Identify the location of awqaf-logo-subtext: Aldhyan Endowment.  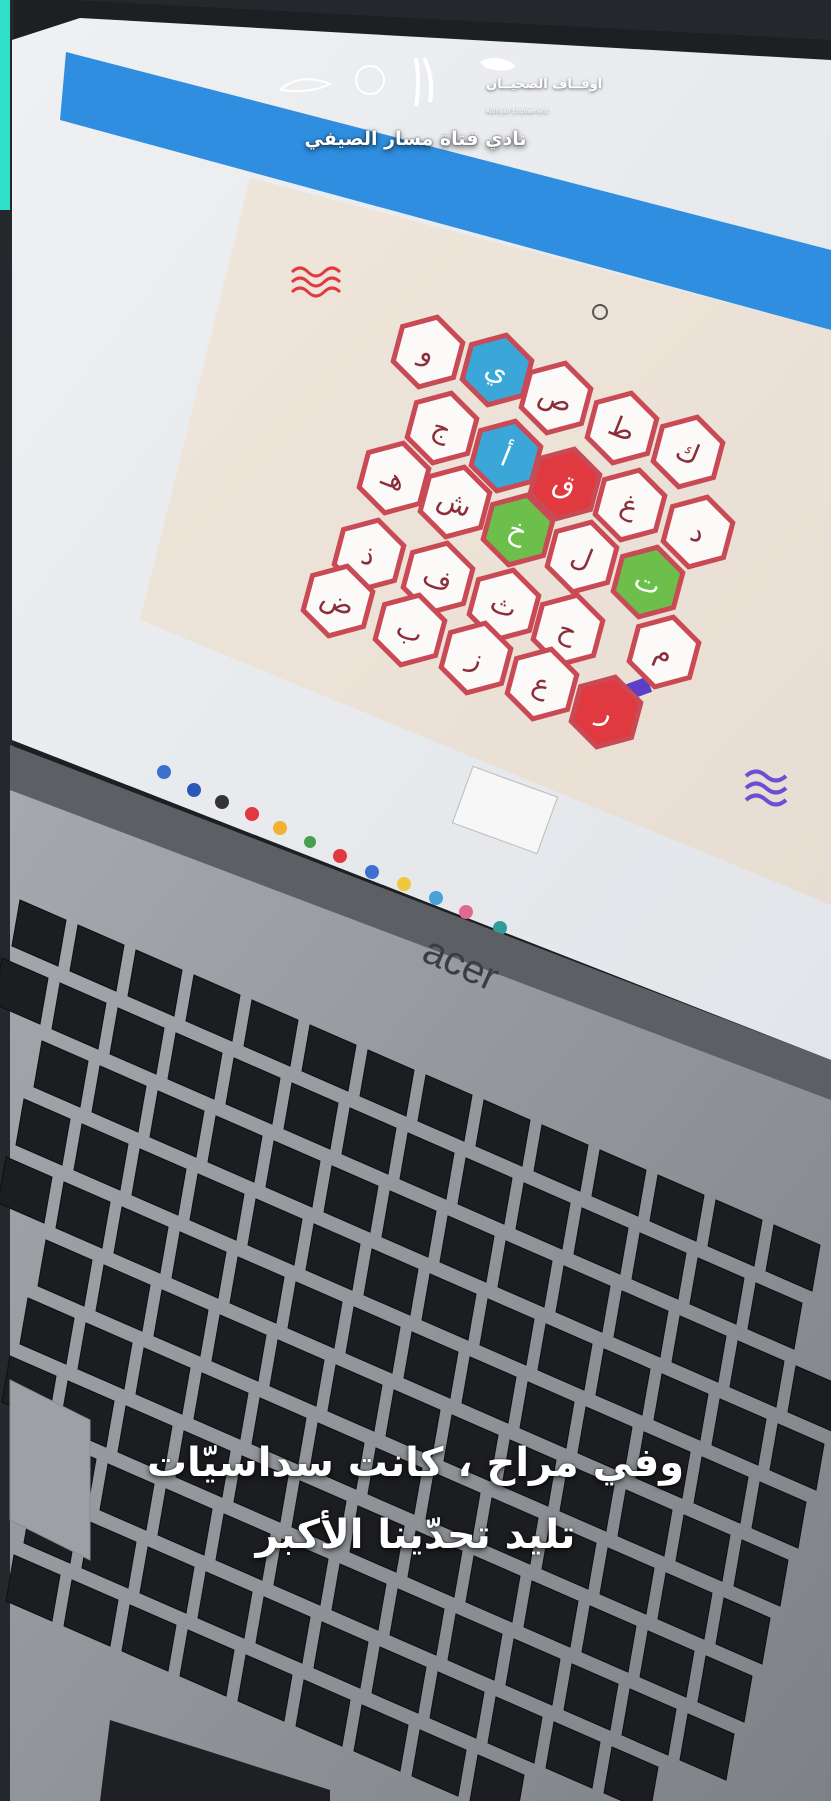
(517, 111).